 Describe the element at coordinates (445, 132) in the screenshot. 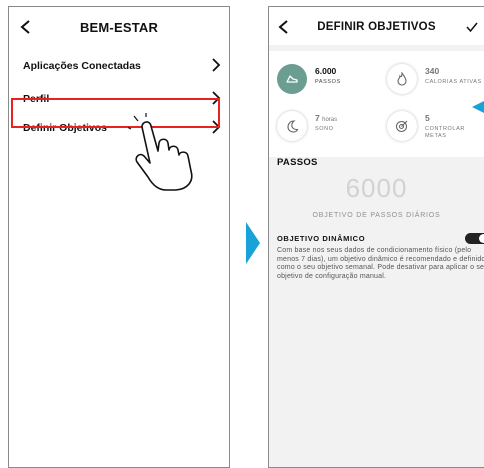

I see `tile-label: CONTROLAR METAS` at that location.